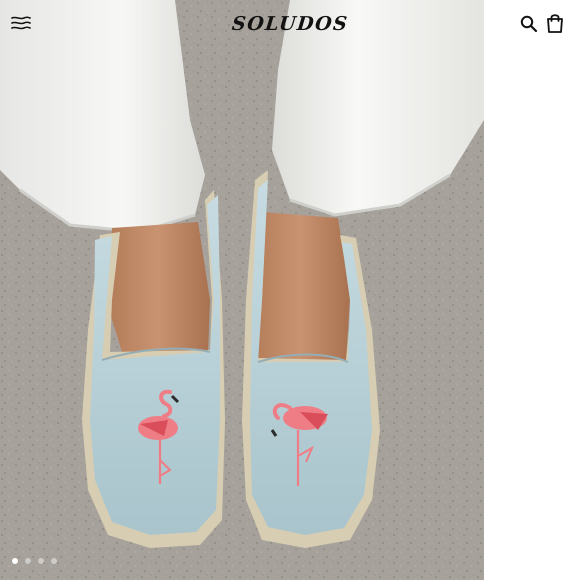  What do you see at coordinates (21, 23) in the screenshot?
I see `hamburger-menu-icon` at bounding box center [21, 23].